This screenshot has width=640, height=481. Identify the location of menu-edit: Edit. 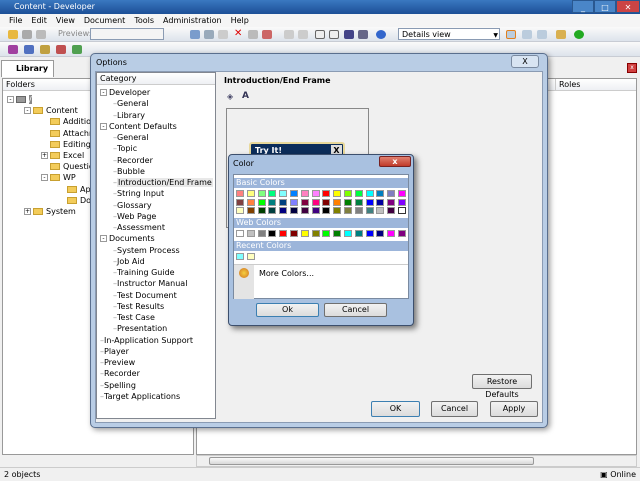
(39, 20).